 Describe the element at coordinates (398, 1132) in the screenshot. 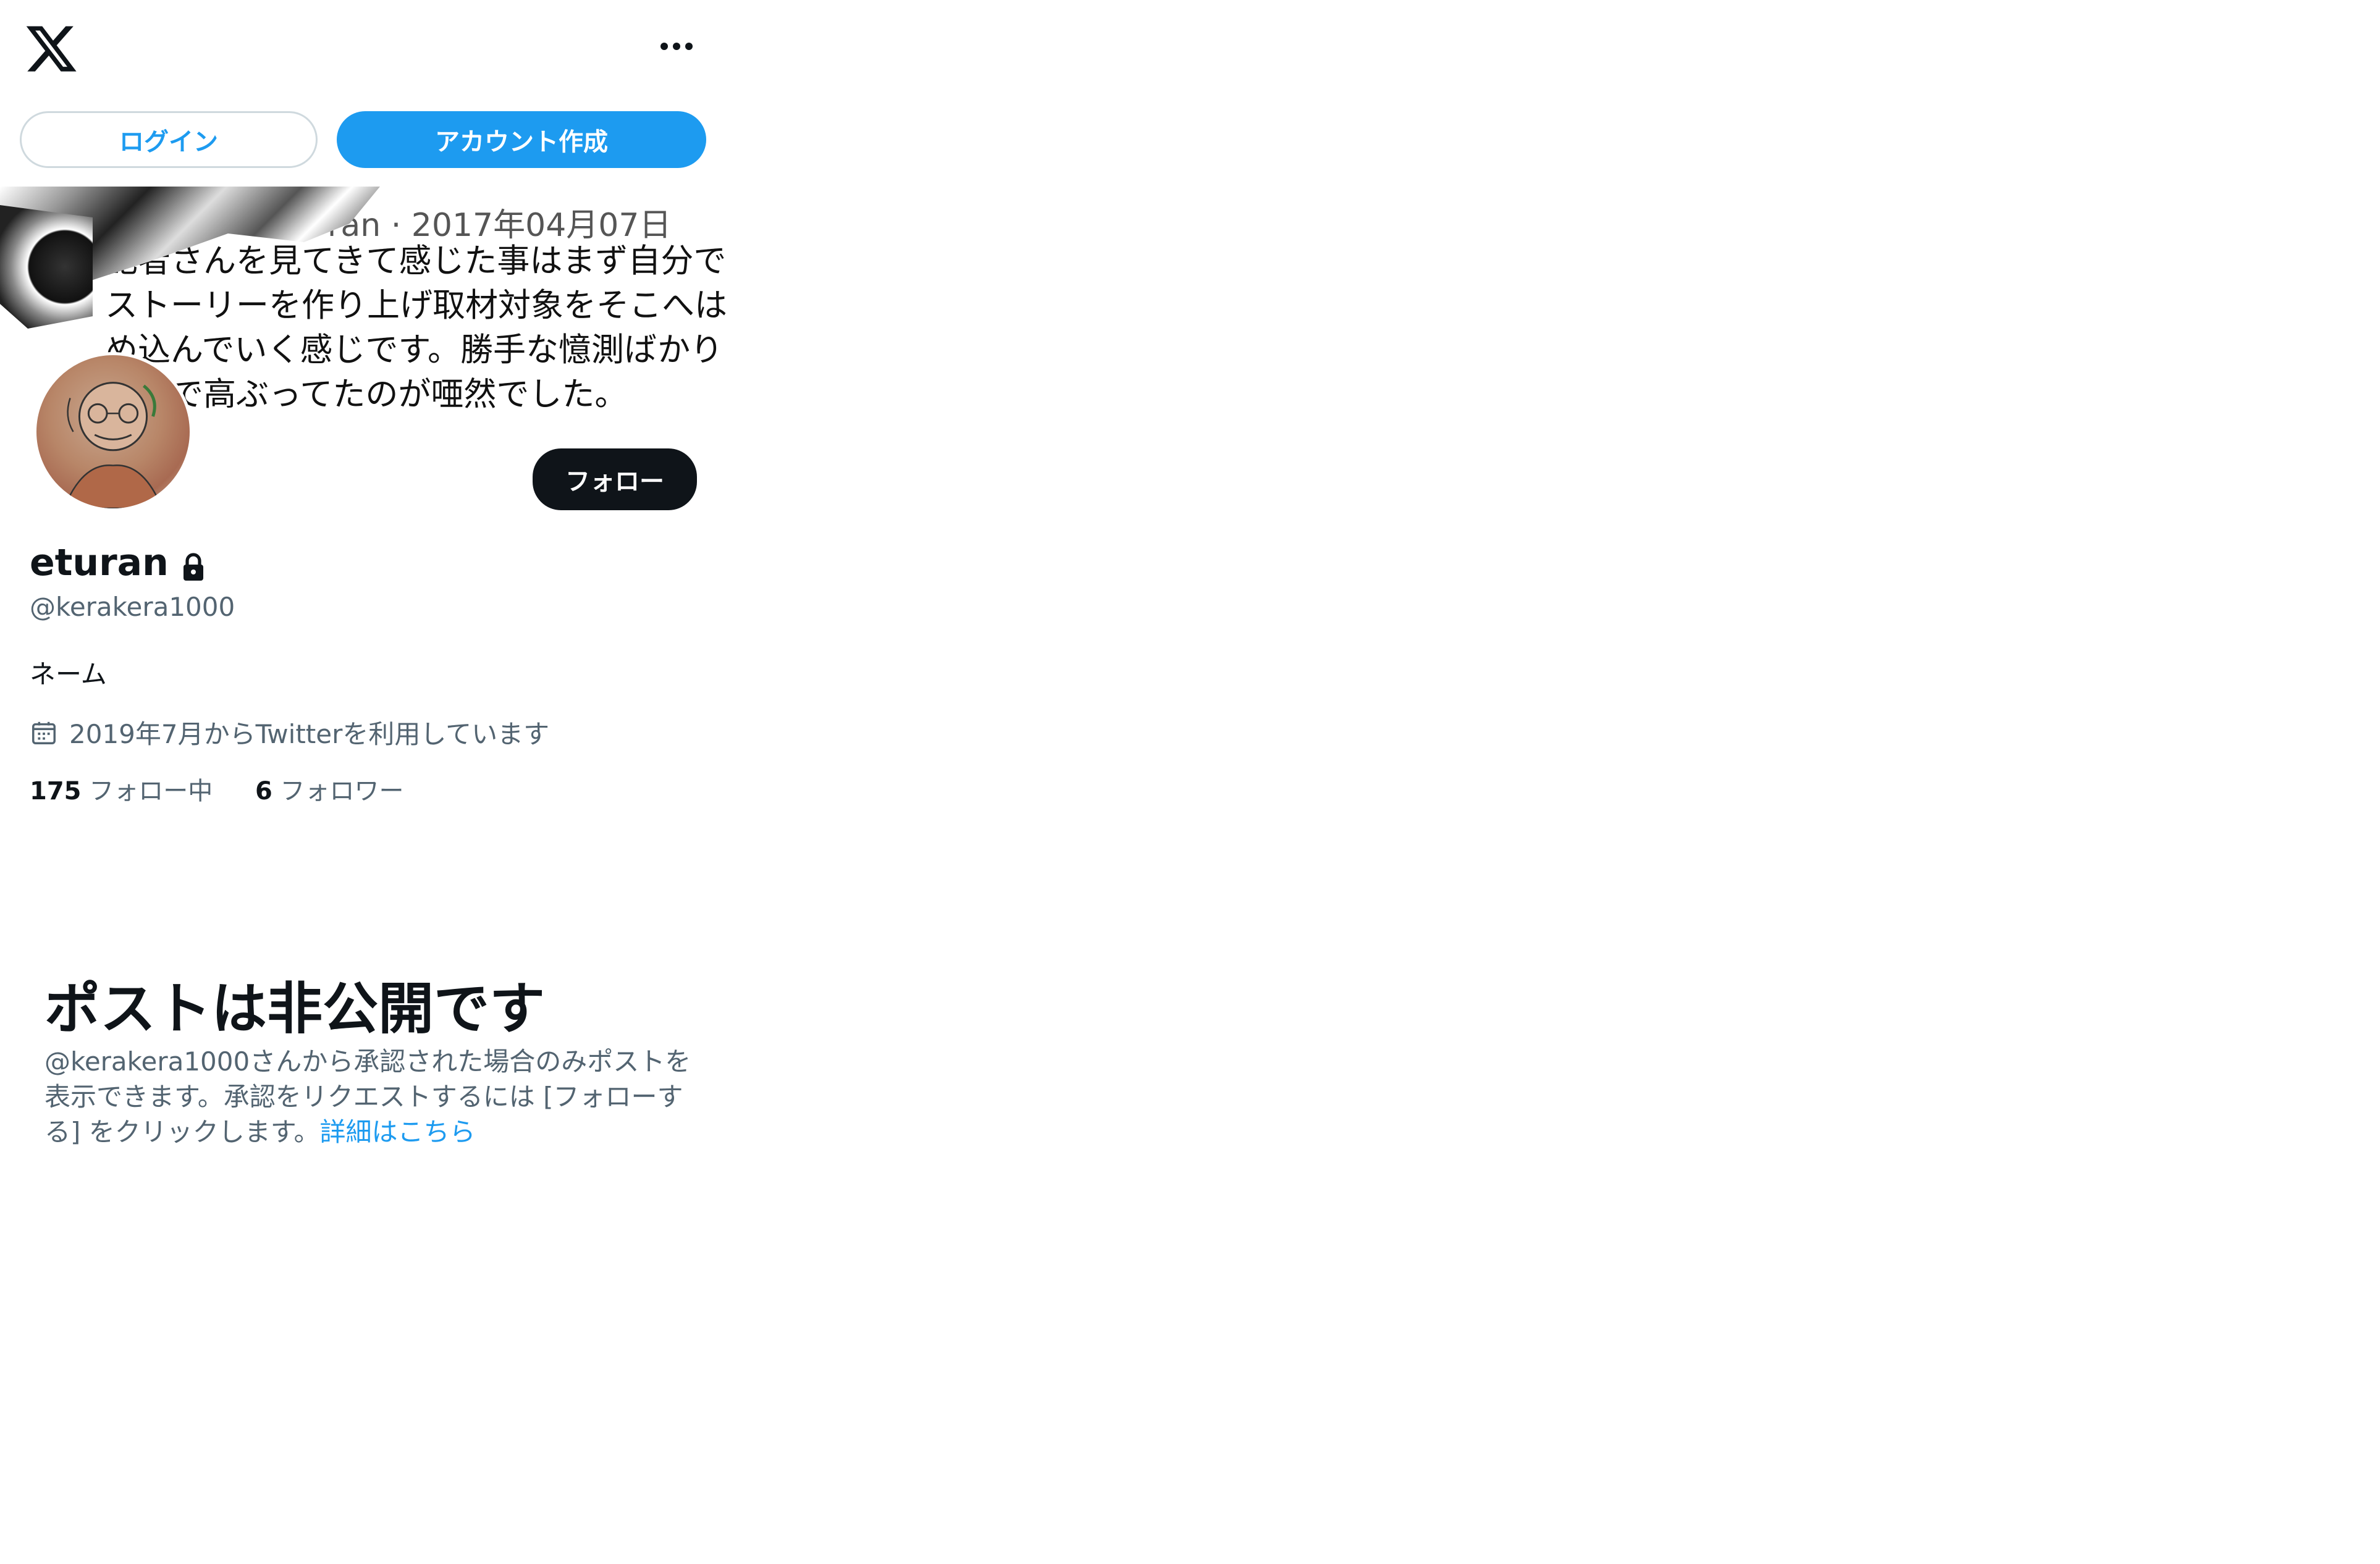

I see `learn-more-link: 詳細はこちら` at that location.